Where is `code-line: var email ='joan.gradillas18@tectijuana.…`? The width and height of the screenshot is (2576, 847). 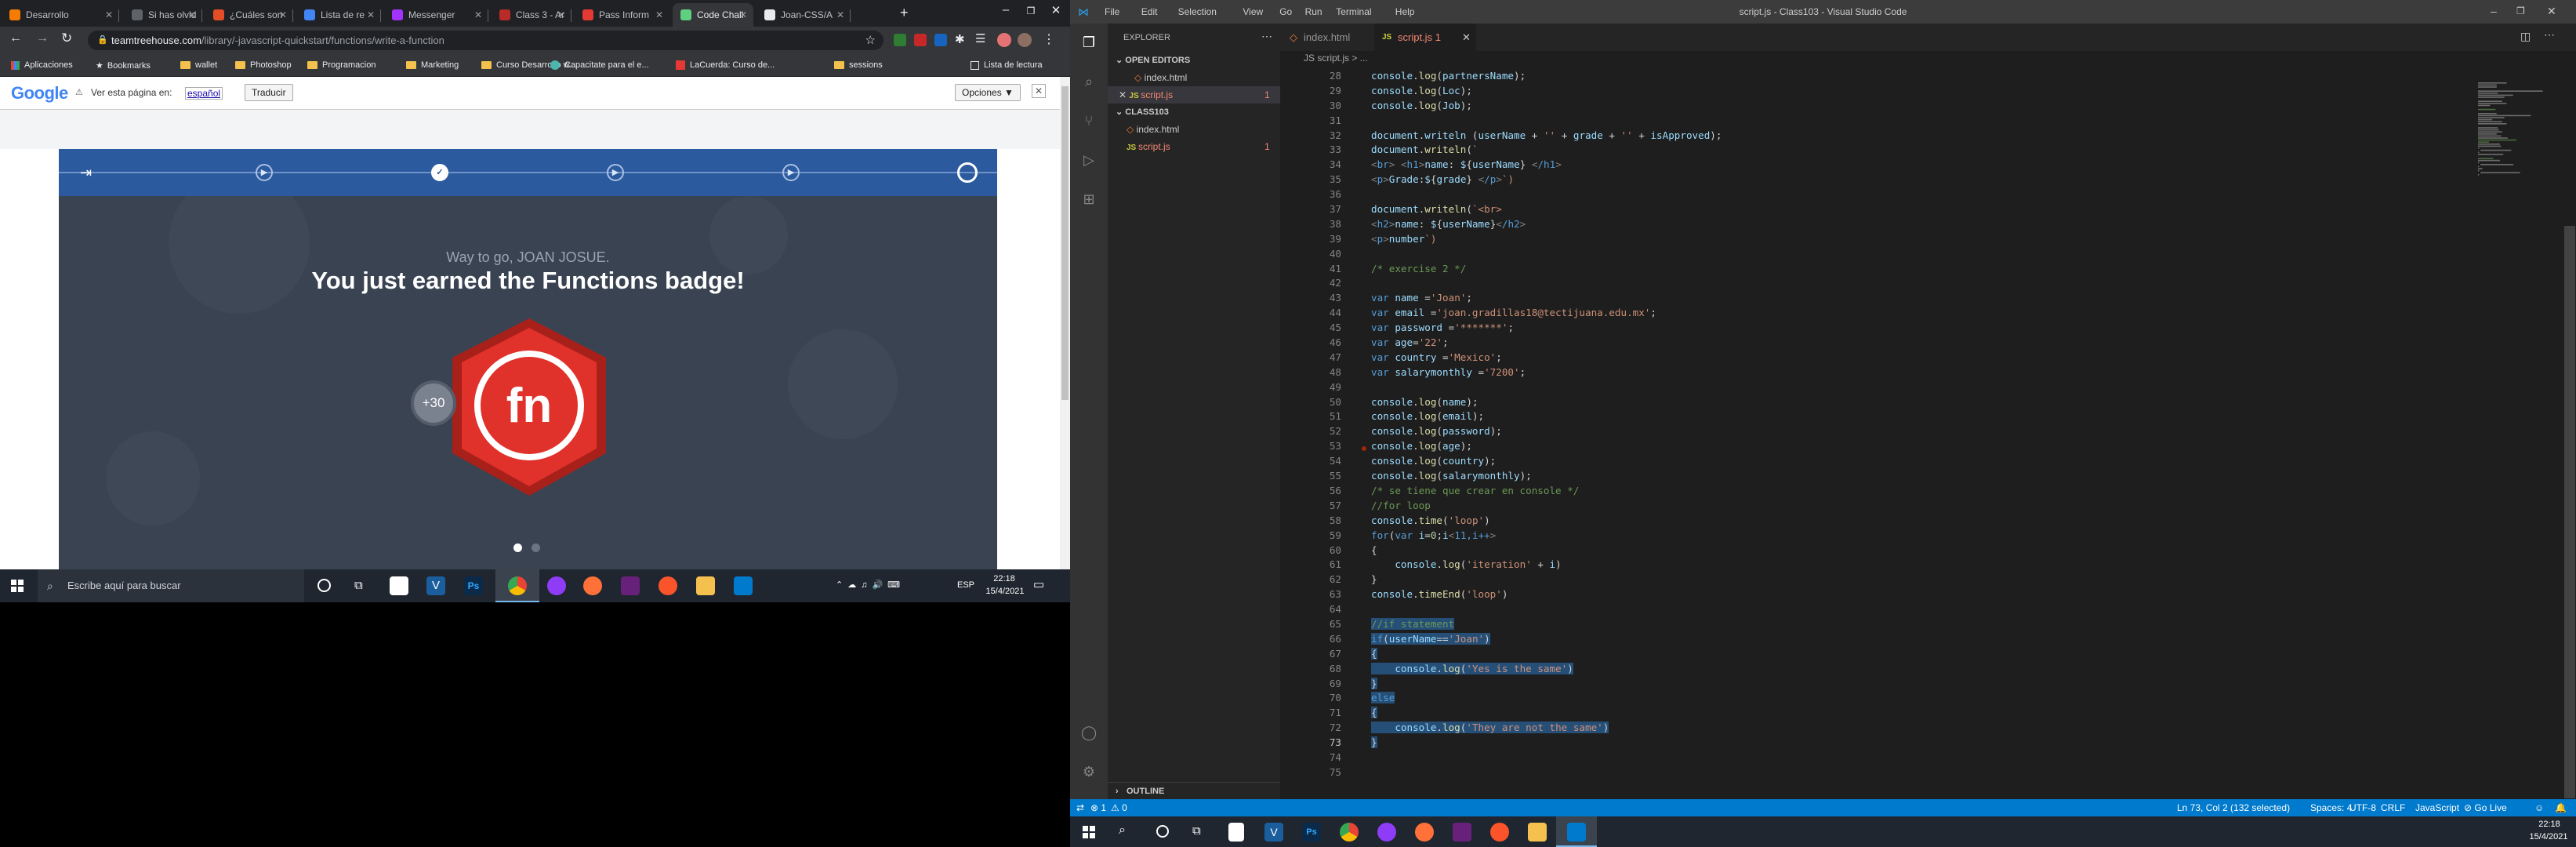 code-line: var email ='joan.gradillas18@tectijuana.… is located at coordinates (1546, 313).